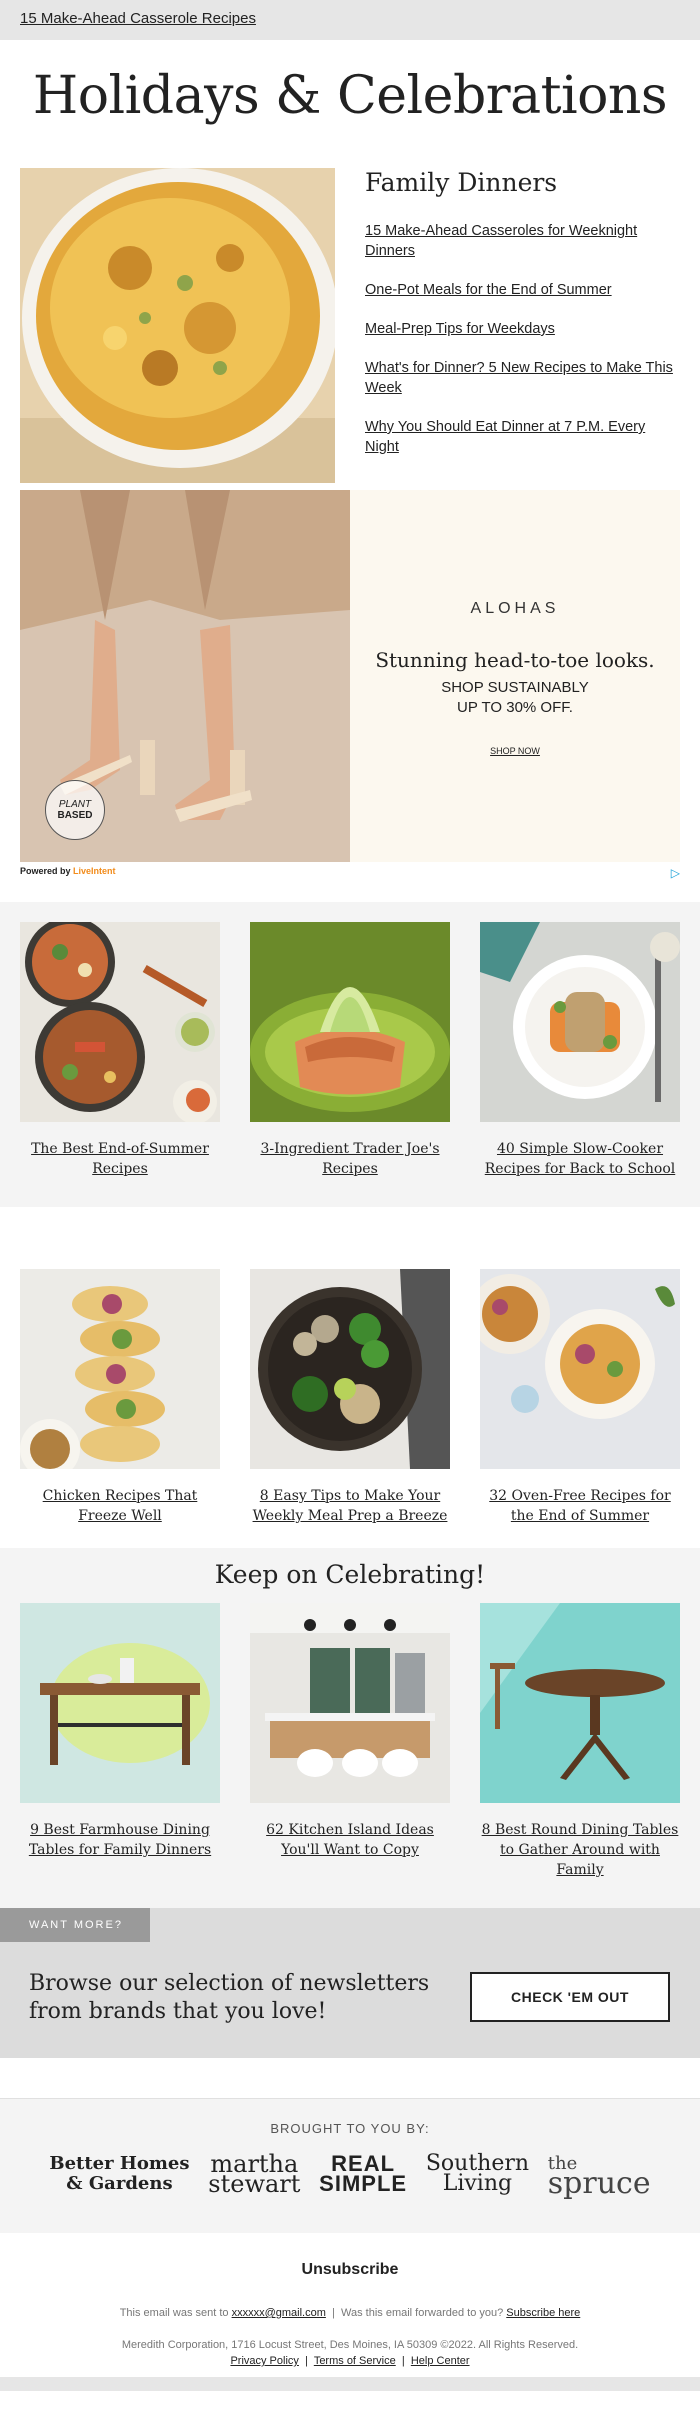 Image resolution: width=700 pixels, height=2410 pixels. What do you see at coordinates (350, 2384) in the screenshot?
I see `bottom-bar` at bounding box center [350, 2384].